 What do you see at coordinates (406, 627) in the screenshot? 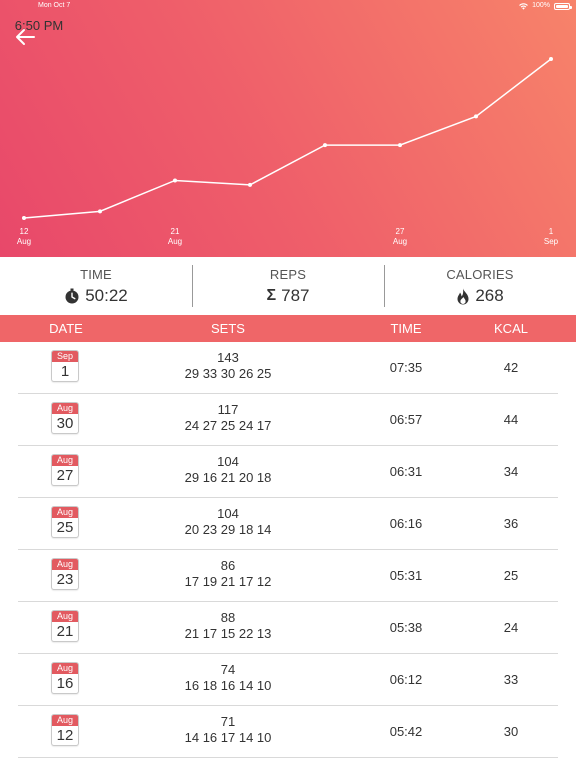
I see `time-cell: 05:38` at bounding box center [406, 627].